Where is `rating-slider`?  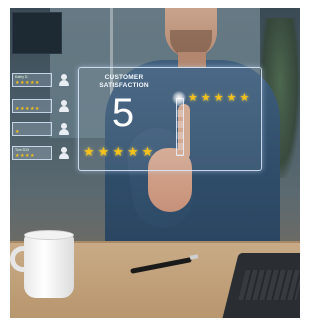
rating-slider is located at coordinates (180, 127).